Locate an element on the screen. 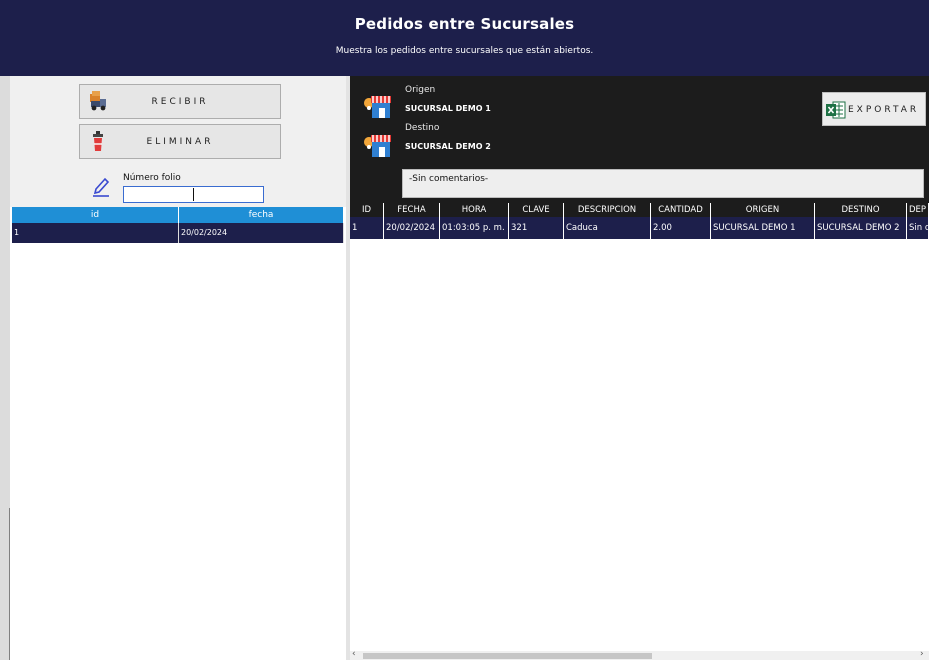 The image size is (929, 660). recibir-label: RECIBIR is located at coordinates (180, 102).